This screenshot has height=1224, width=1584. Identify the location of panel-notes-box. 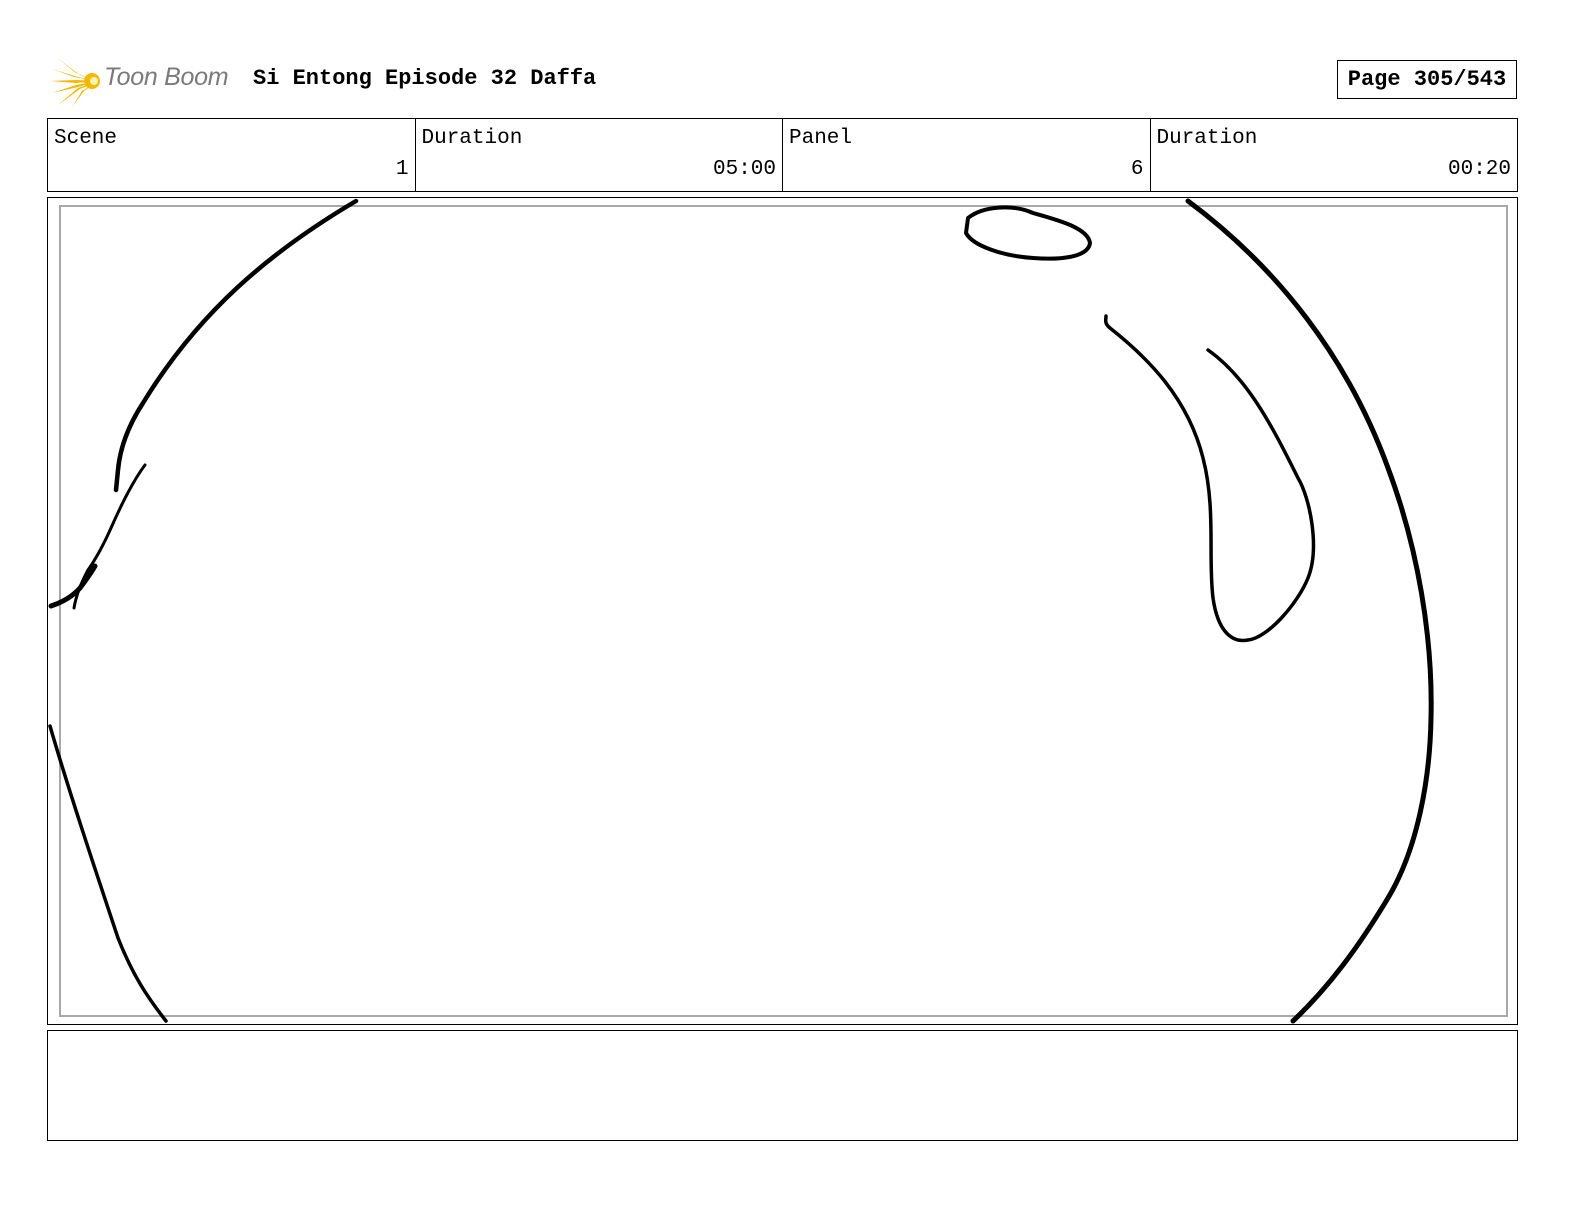
(782, 1085).